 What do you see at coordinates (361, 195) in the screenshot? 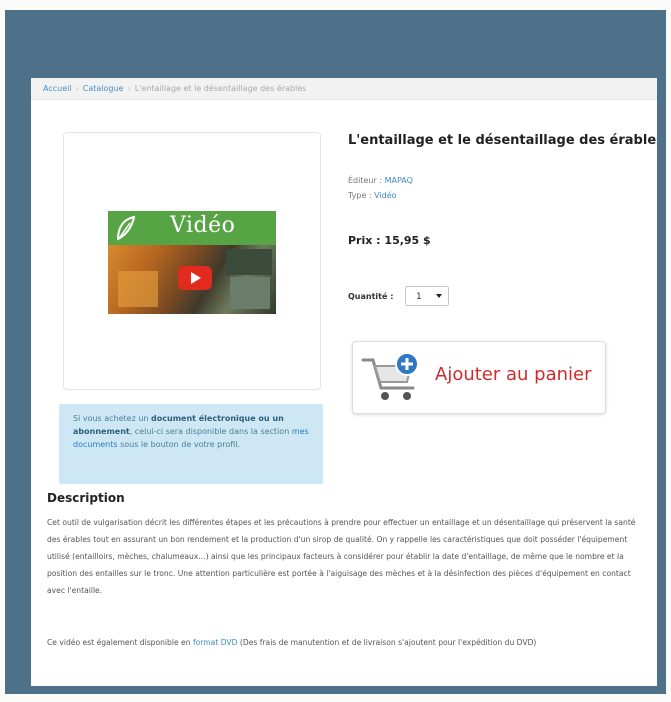
I see `type-label: Type :` at bounding box center [361, 195].